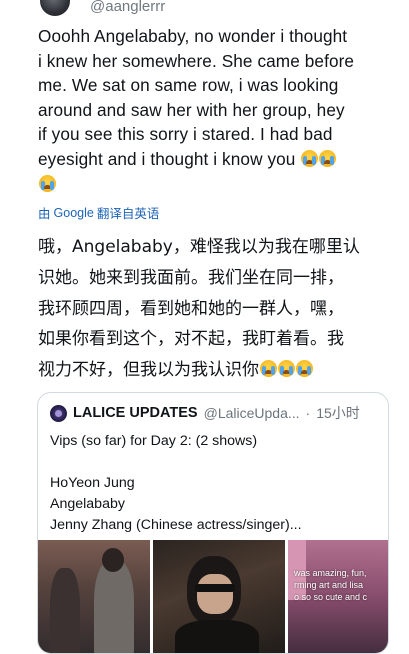 This screenshot has width=409, height=654. What do you see at coordinates (338, 413) in the screenshot?
I see `quoted-tweet-timestamp: 15小时` at bounding box center [338, 413].